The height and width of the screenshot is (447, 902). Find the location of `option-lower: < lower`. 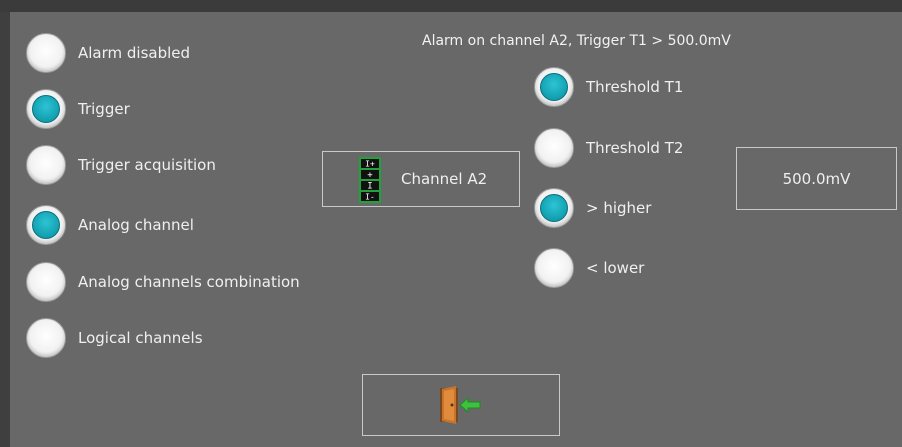

option-lower: < lower is located at coordinates (589, 268).